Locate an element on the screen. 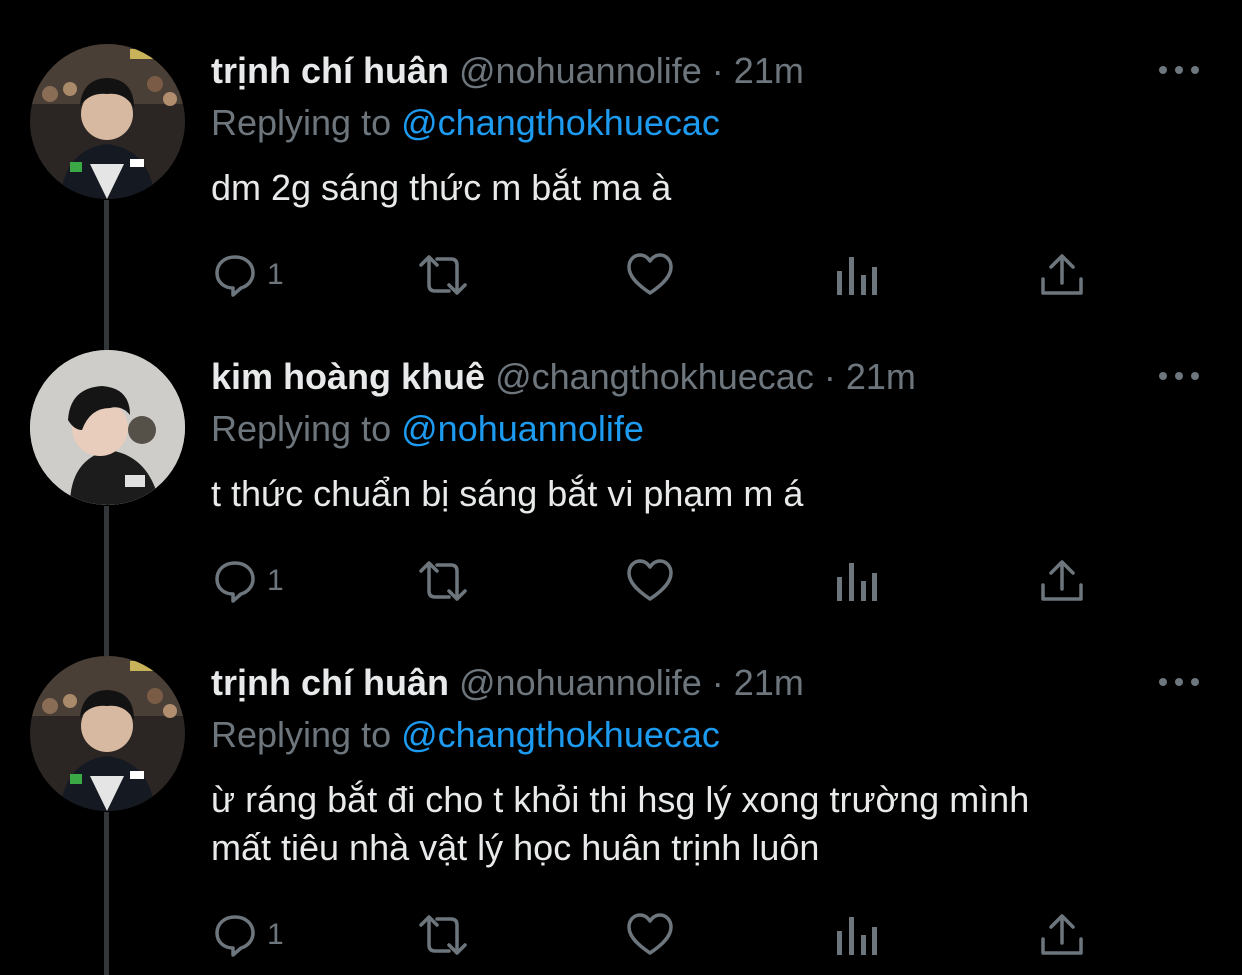 This screenshot has width=1242, height=975. replying-to-line: Replying to @nohuannolife is located at coordinates (427, 429).